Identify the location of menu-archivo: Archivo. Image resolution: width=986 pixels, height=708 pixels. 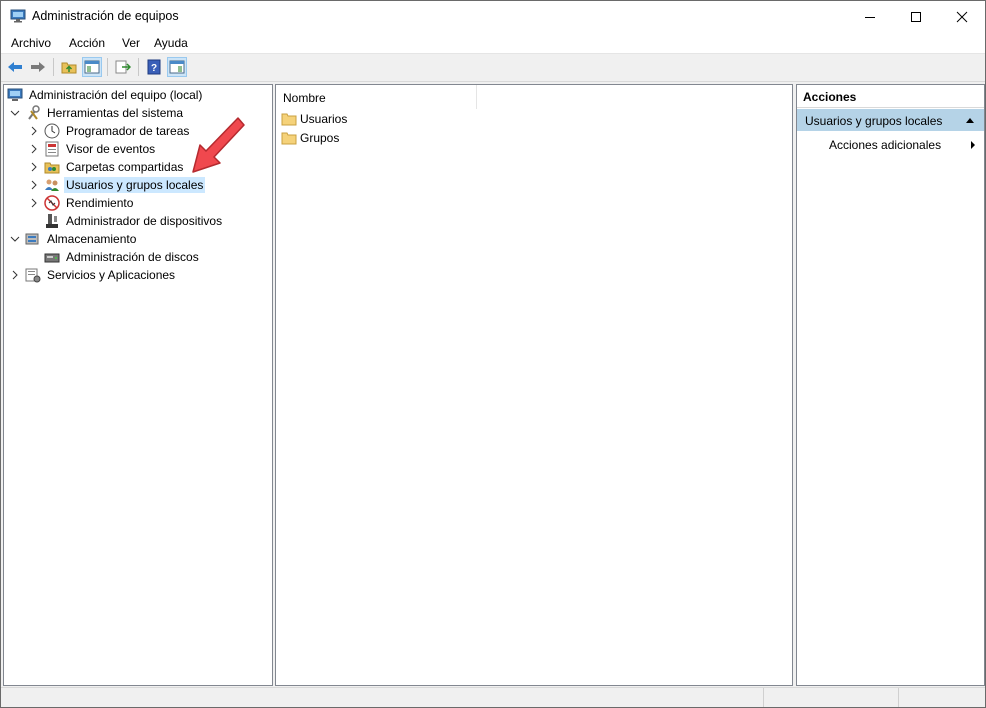
(31, 43).